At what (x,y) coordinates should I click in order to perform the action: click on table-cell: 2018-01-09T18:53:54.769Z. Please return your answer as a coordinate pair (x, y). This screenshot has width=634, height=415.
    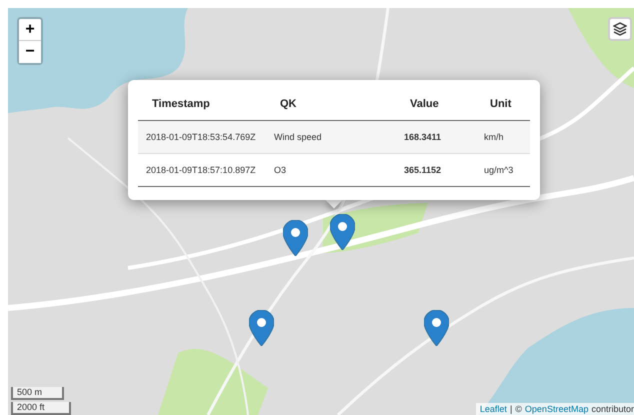
    Looking at the image, I should click on (202, 137).